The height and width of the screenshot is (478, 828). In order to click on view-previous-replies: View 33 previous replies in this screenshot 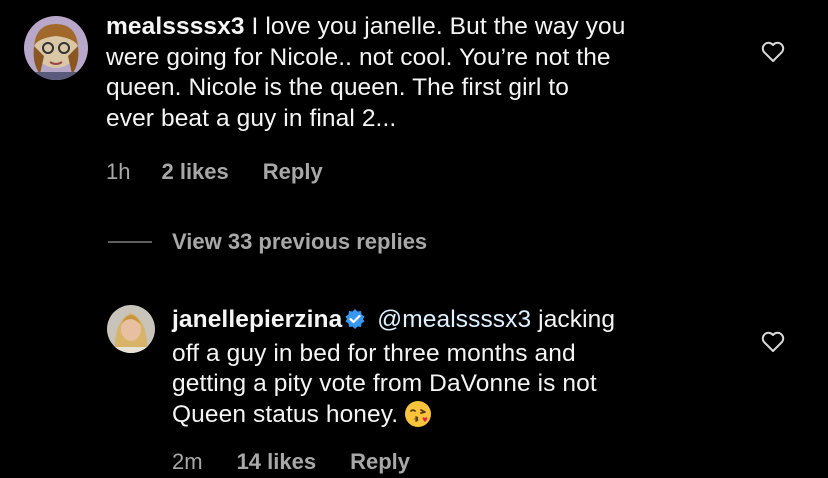, I will do `click(267, 242)`.